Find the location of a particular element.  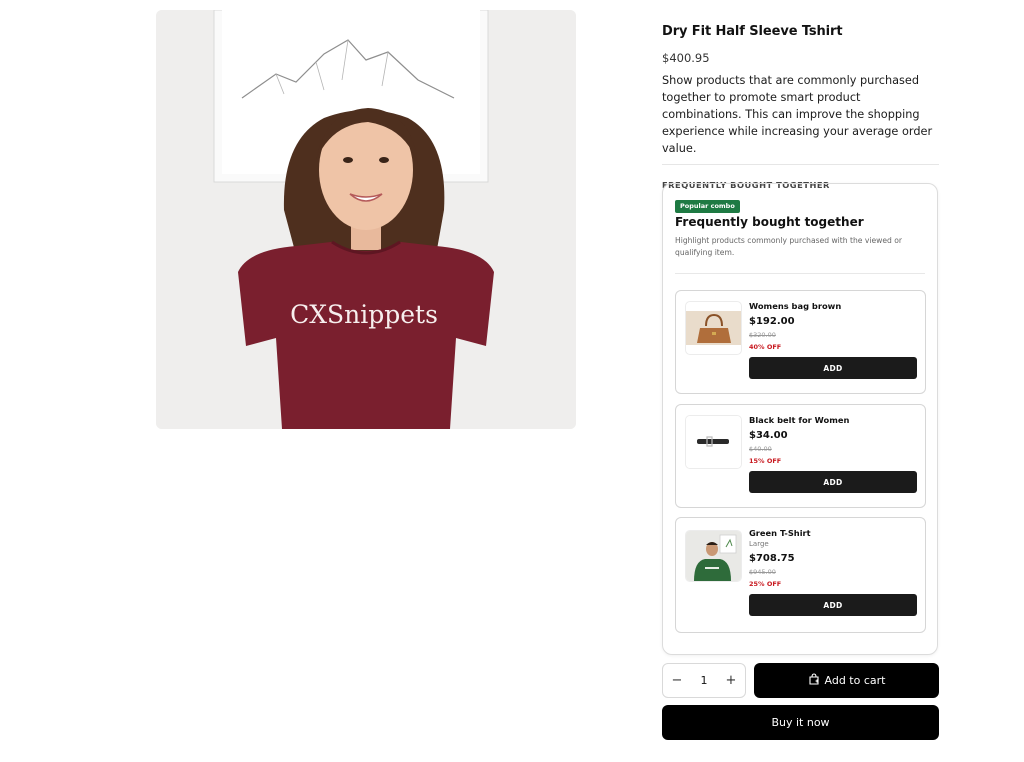

item-name: Black belt for Women is located at coordinates (799, 420).